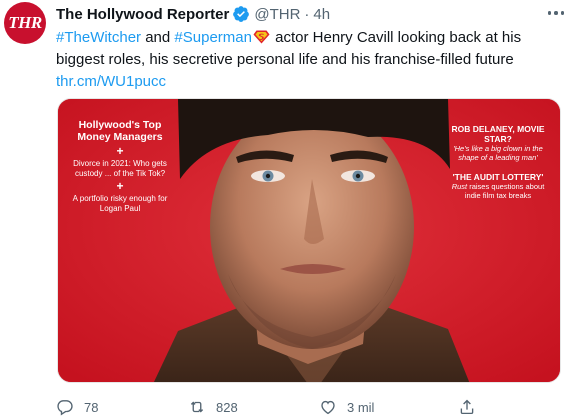  I want to click on handle: @THR, so click(277, 14).